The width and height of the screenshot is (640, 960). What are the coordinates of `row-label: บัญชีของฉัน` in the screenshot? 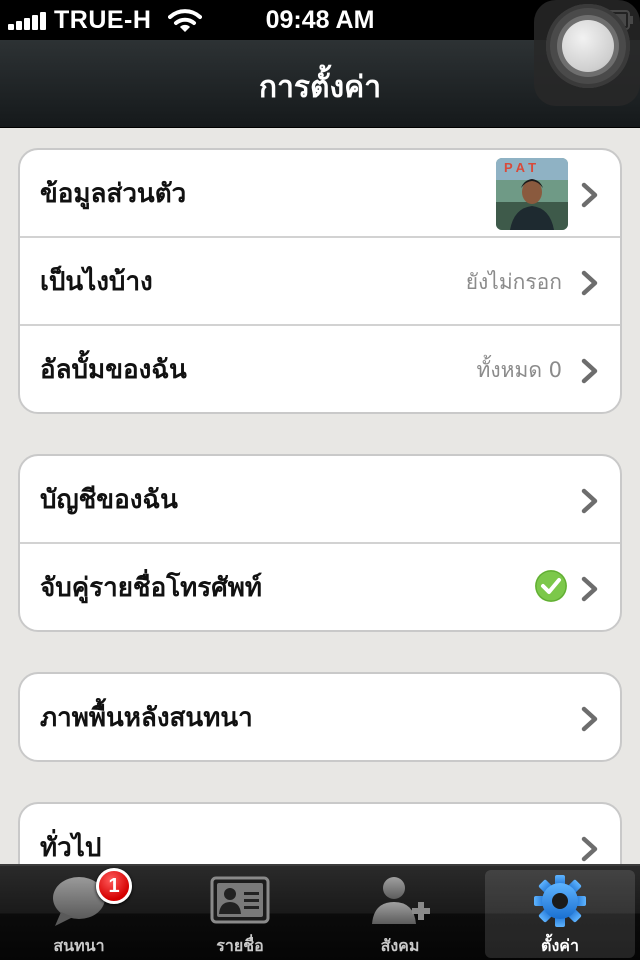 It's located at (109, 500).